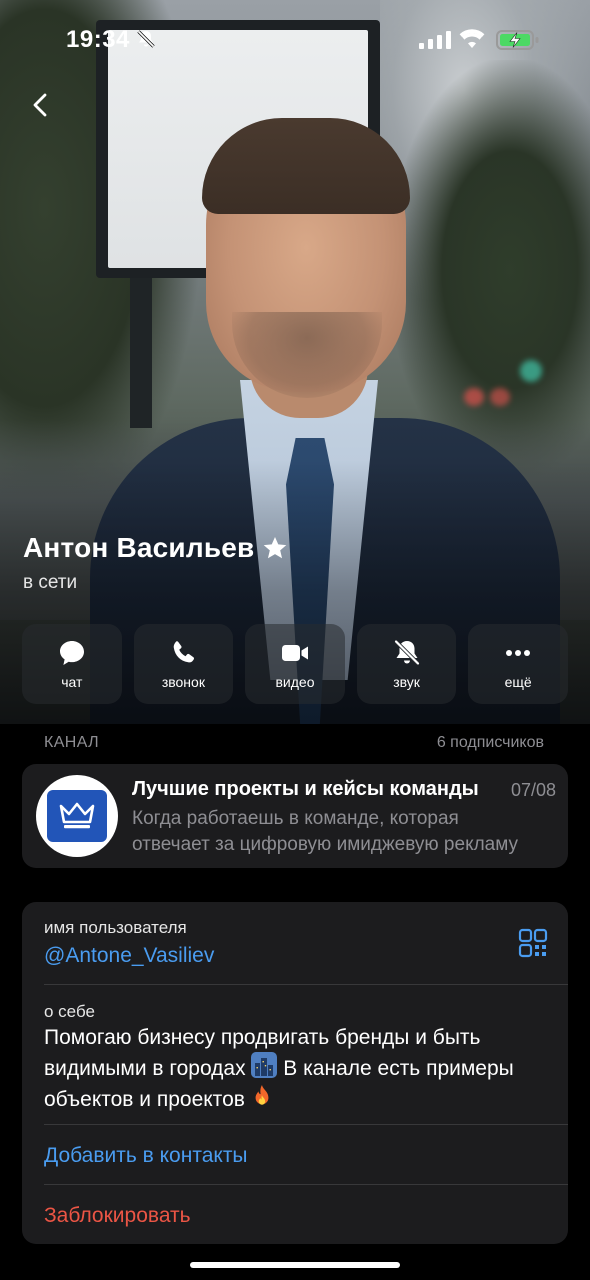  What do you see at coordinates (294, 745) in the screenshot?
I see `channel-section-header: КАНАЛ 6 подписчиков` at bounding box center [294, 745].